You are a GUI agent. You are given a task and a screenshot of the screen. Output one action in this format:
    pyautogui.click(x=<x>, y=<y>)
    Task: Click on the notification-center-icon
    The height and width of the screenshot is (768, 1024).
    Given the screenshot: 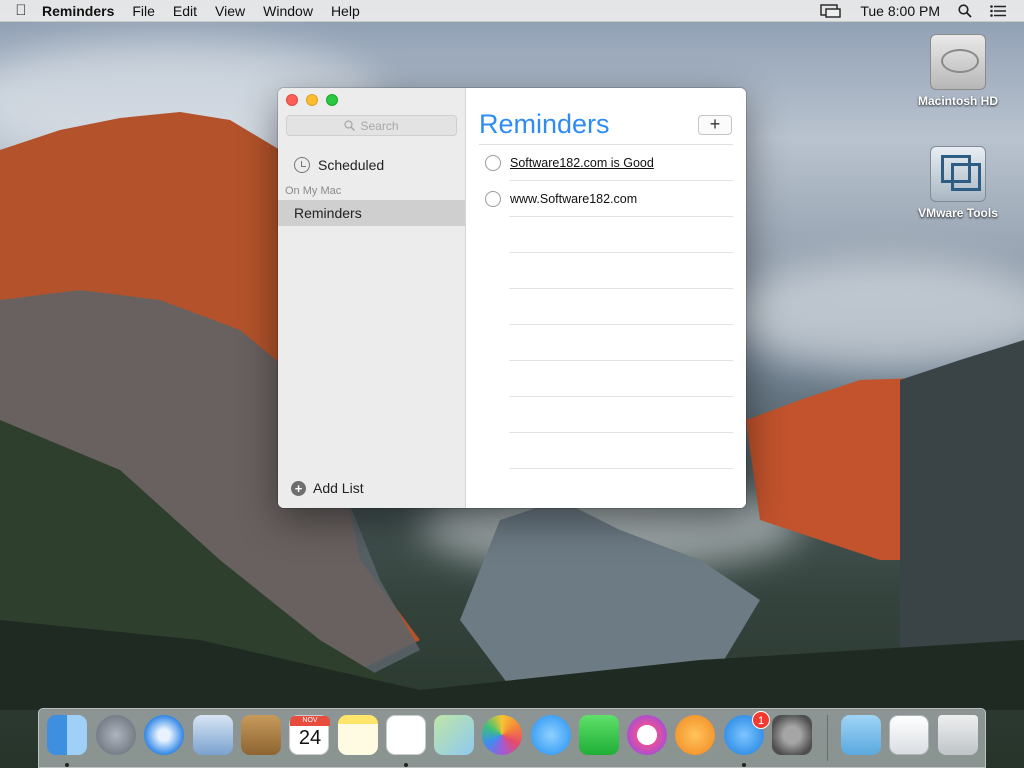 What is the action you would take?
    pyautogui.click(x=998, y=11)
    